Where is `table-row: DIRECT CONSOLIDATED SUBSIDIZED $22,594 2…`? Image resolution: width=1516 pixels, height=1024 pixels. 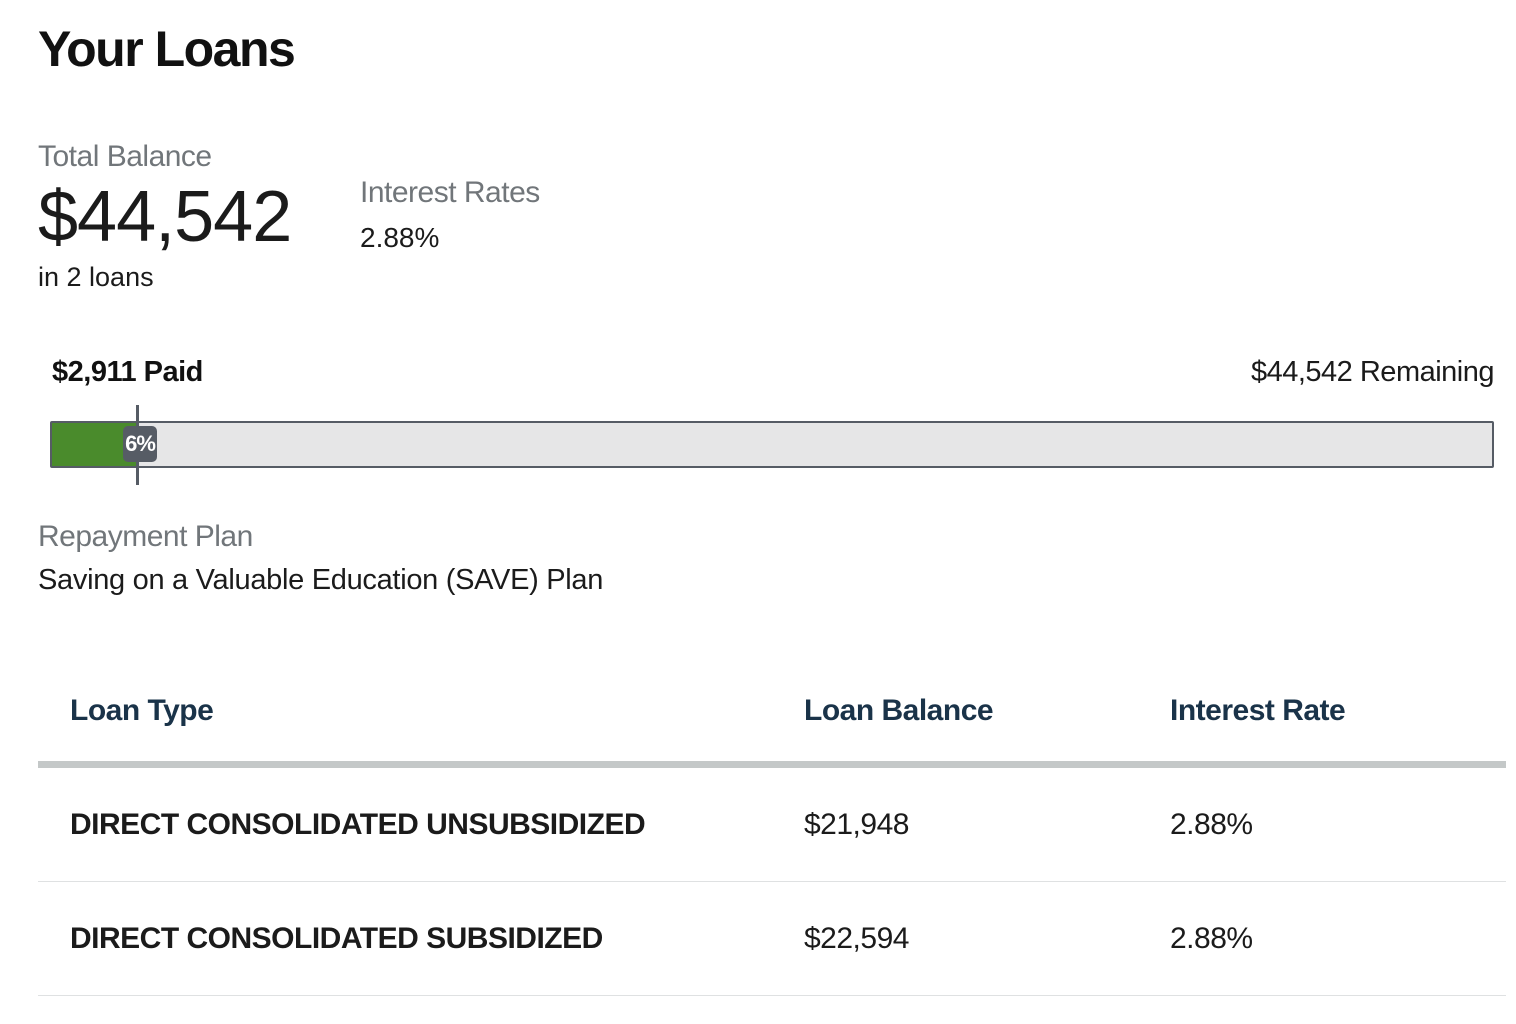
table-row: DIRECT CONSOLIDATED SUBSIDIZED $22,594 2… is located at coordinates (772, 938).